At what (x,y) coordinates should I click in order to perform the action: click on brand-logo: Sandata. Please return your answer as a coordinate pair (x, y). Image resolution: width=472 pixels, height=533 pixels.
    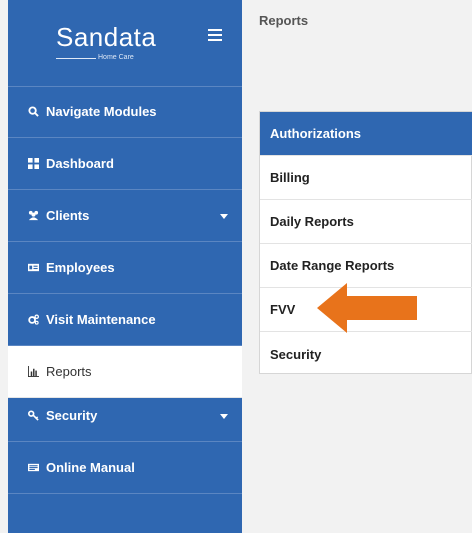
    Looking at the image, I should click on (106, 37).